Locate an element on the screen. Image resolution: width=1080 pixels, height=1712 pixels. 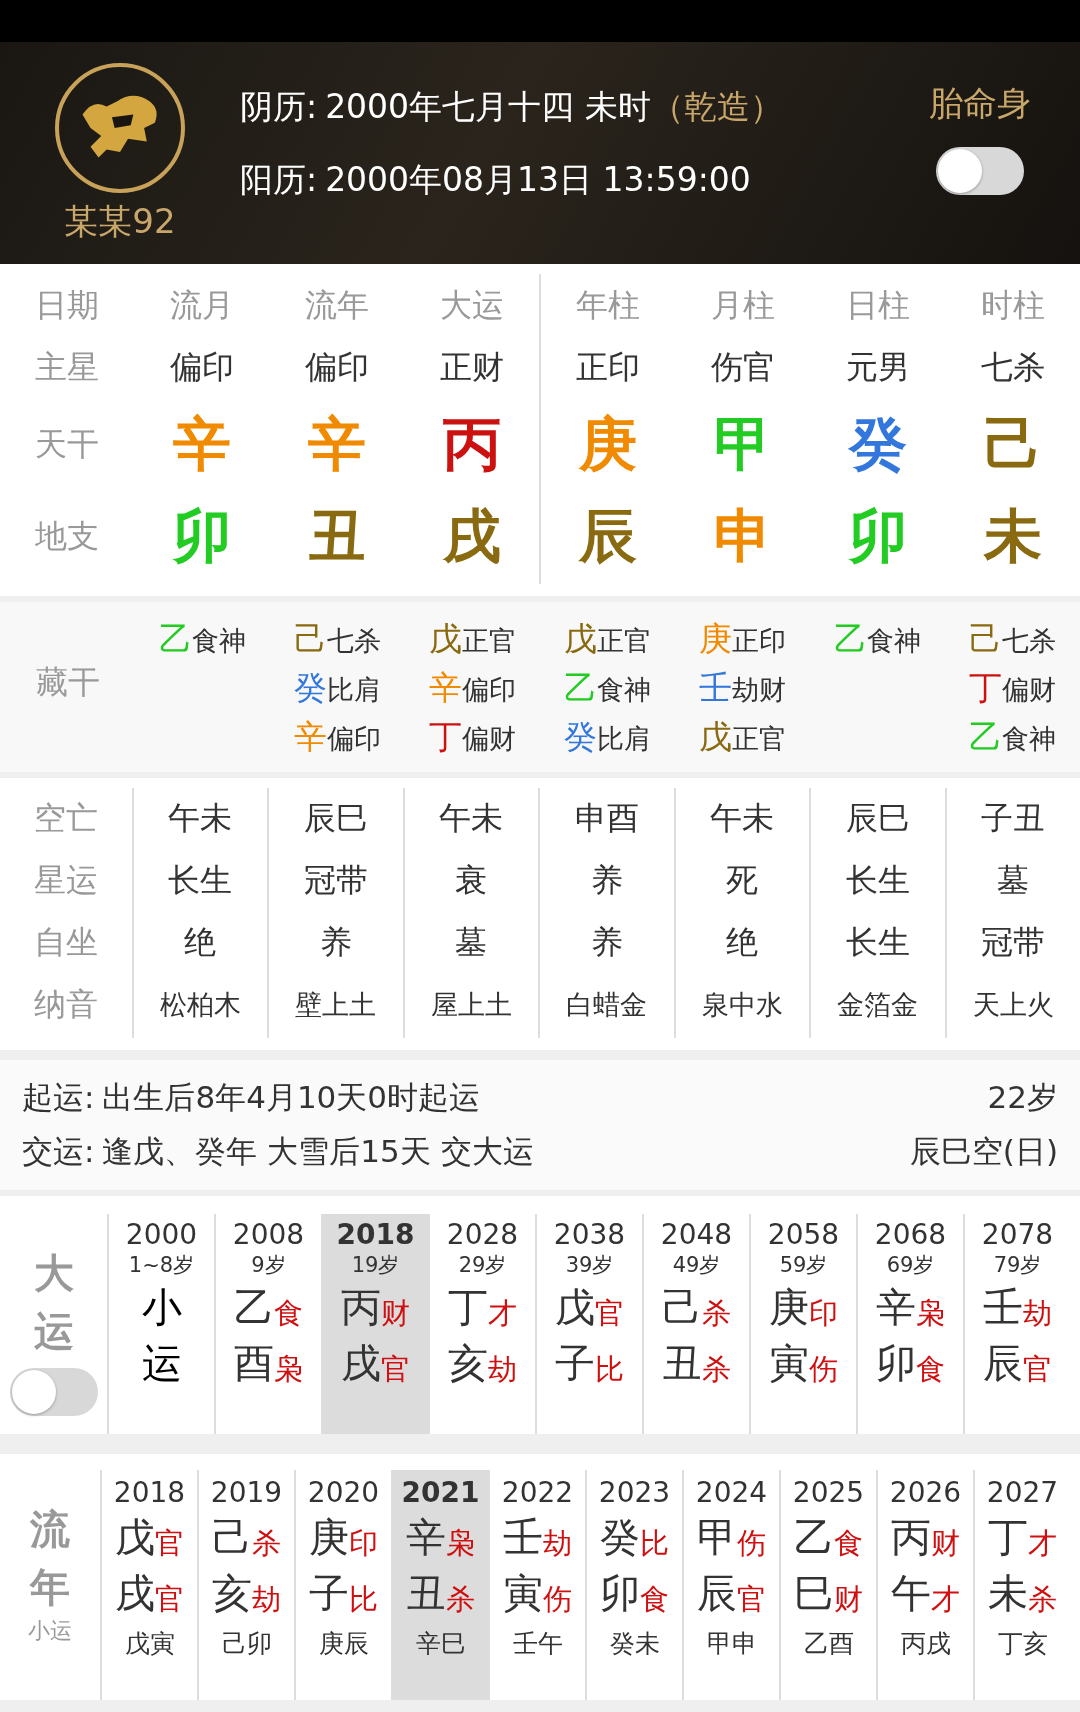
ten-god-text: 劫财 is located at coordinates (759, 689).